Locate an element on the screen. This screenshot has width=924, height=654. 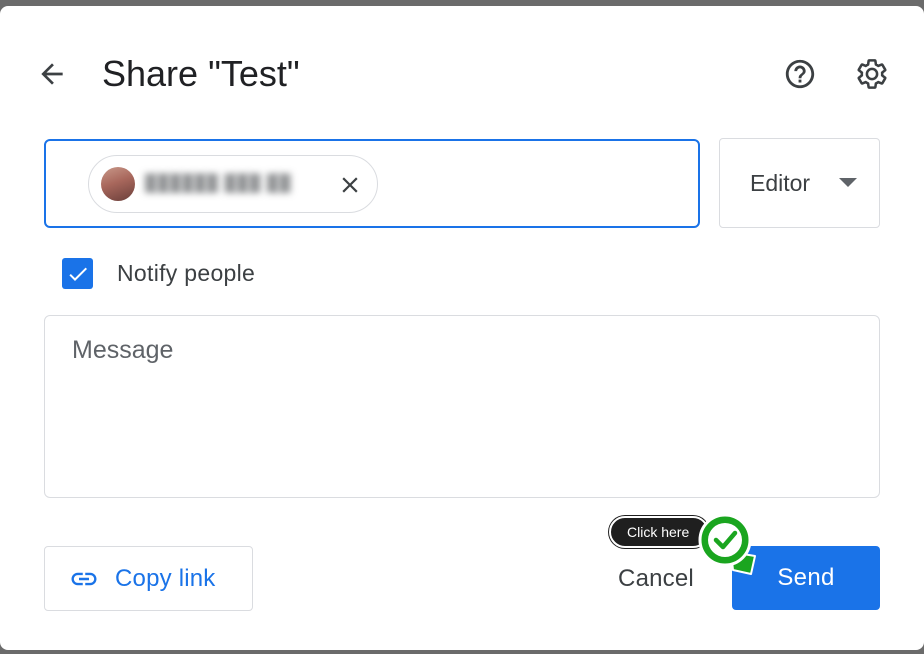
close-icon is located at coordinates (350, 185).